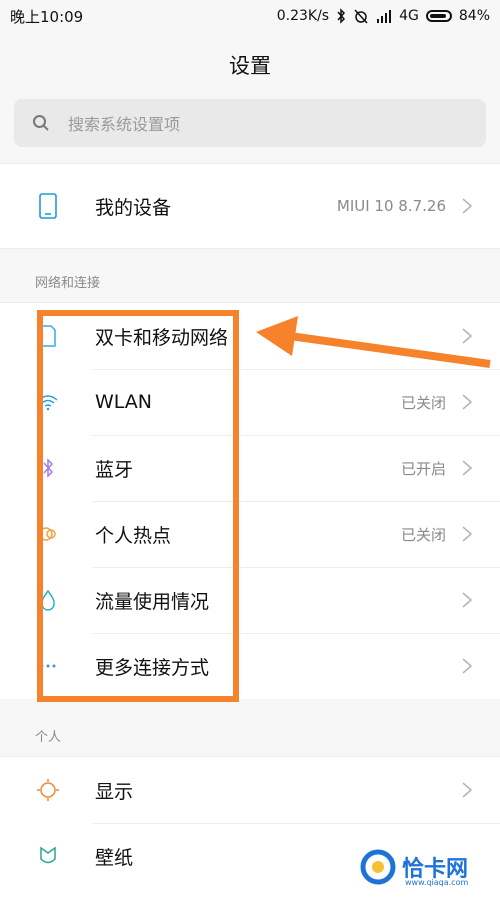  I want to click on wifi-icon, so click(48, 402).